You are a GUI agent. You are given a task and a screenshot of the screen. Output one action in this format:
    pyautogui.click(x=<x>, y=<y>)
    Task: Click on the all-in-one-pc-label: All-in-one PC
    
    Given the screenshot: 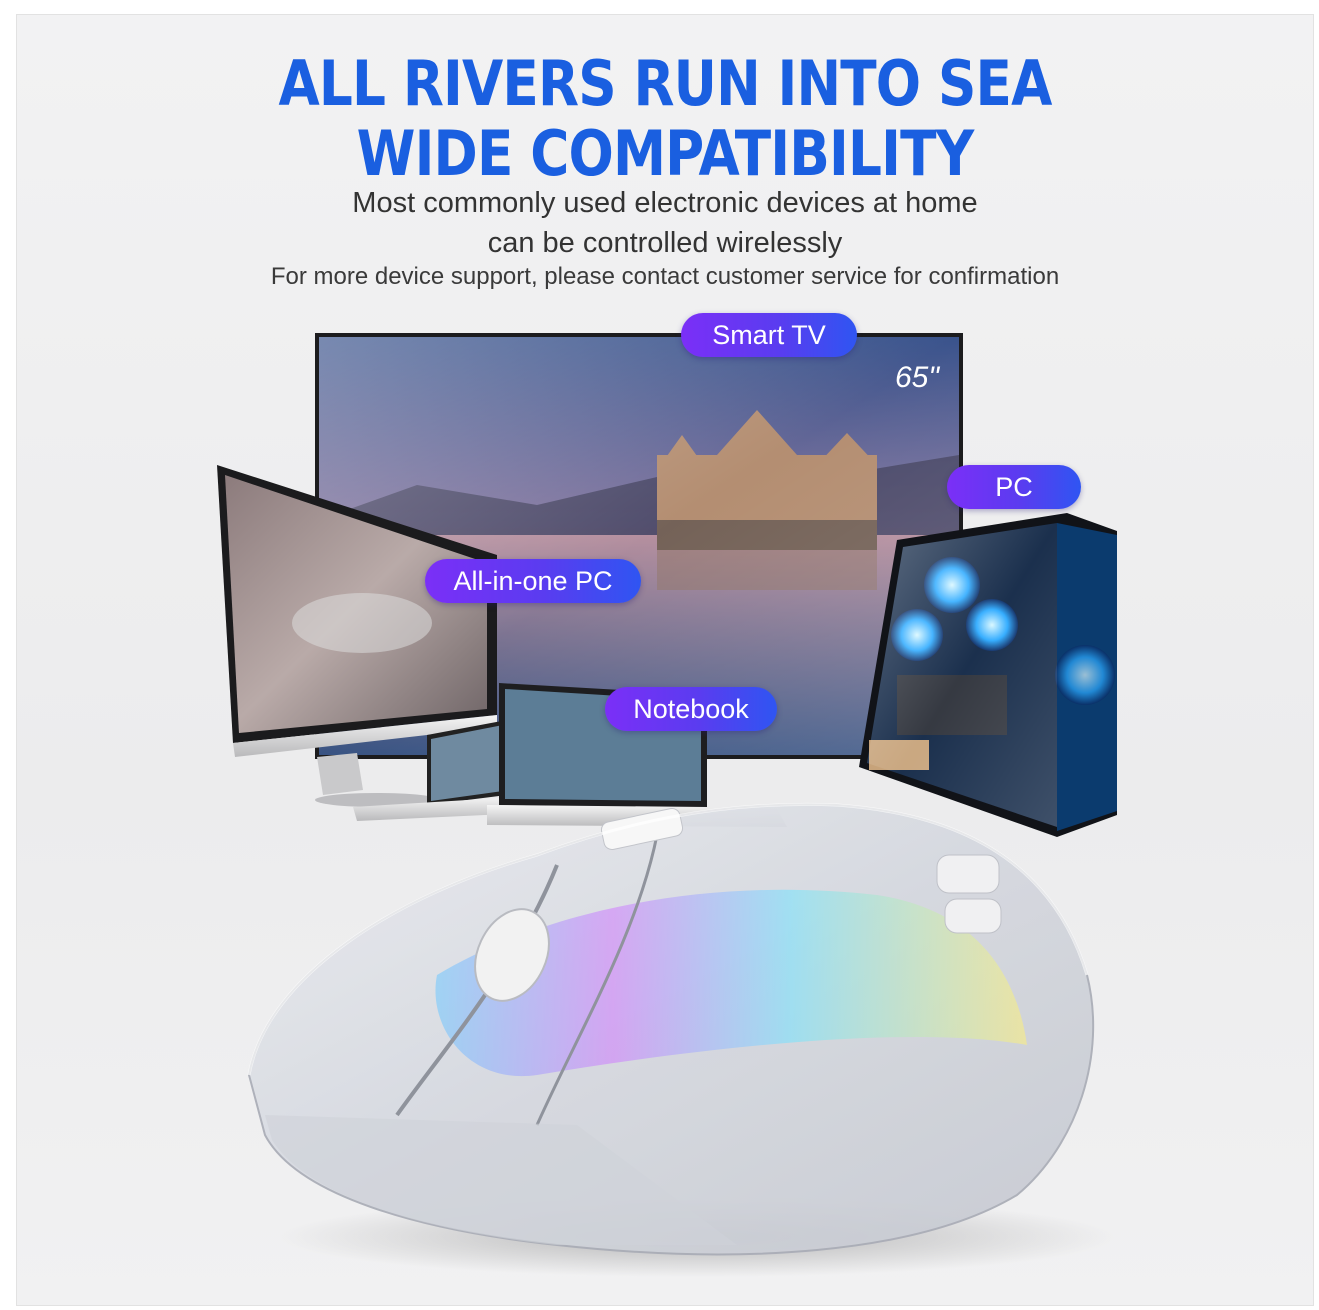 What is the action you would take?
    pyautogui.click(x=533, y=581)
    